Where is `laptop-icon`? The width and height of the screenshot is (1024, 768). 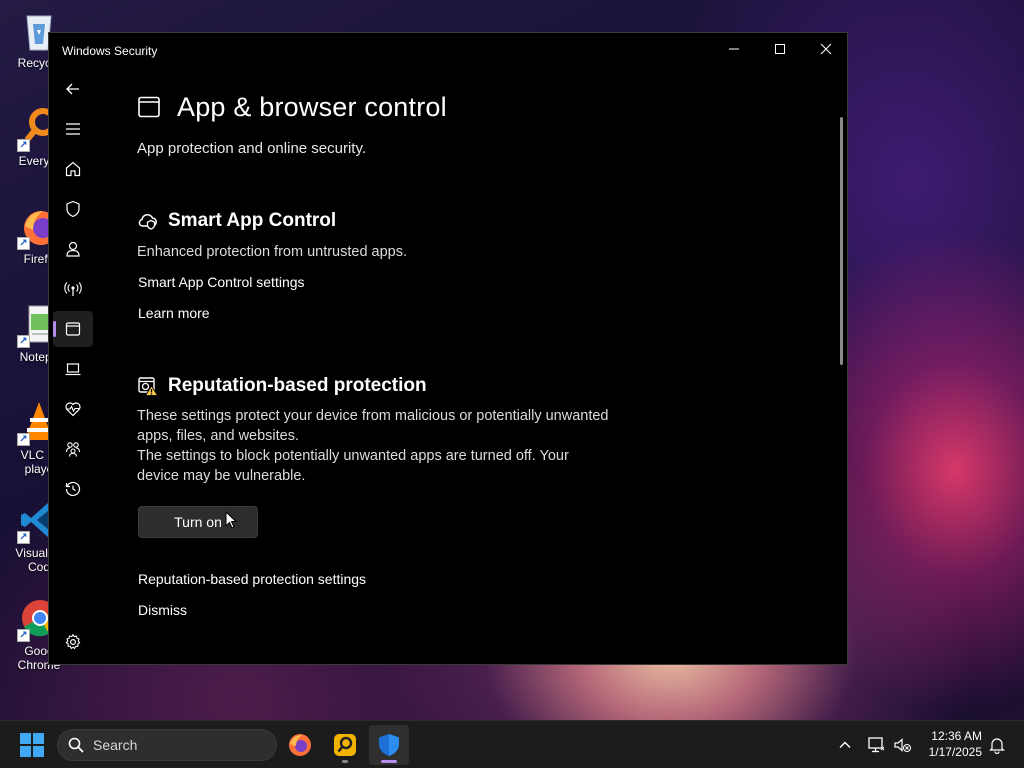 laptop-icon is located at coordinates (73, 369).